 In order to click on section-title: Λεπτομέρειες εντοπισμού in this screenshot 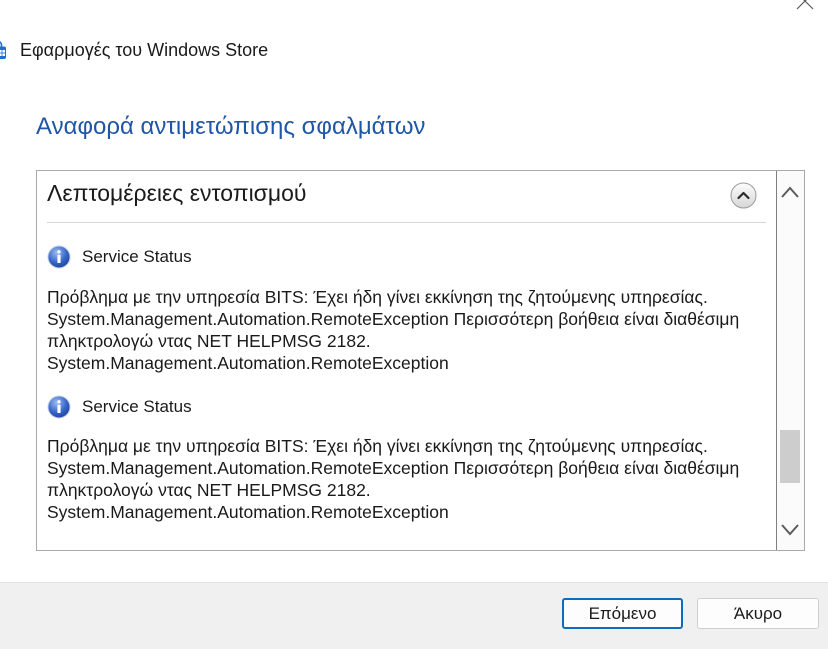, I will do `click(177, 193)`.